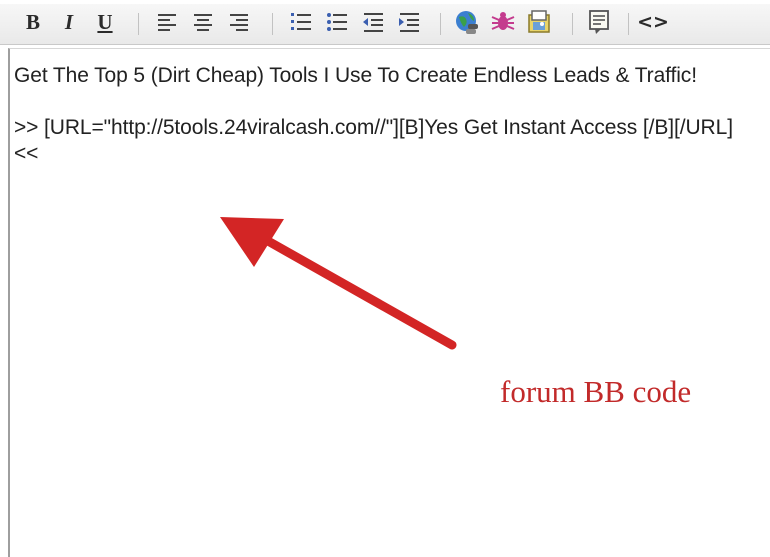 Image resolution: width=770 pixels, height=557 pixels. I want to click on code-icon: <>, so click(653, 22).